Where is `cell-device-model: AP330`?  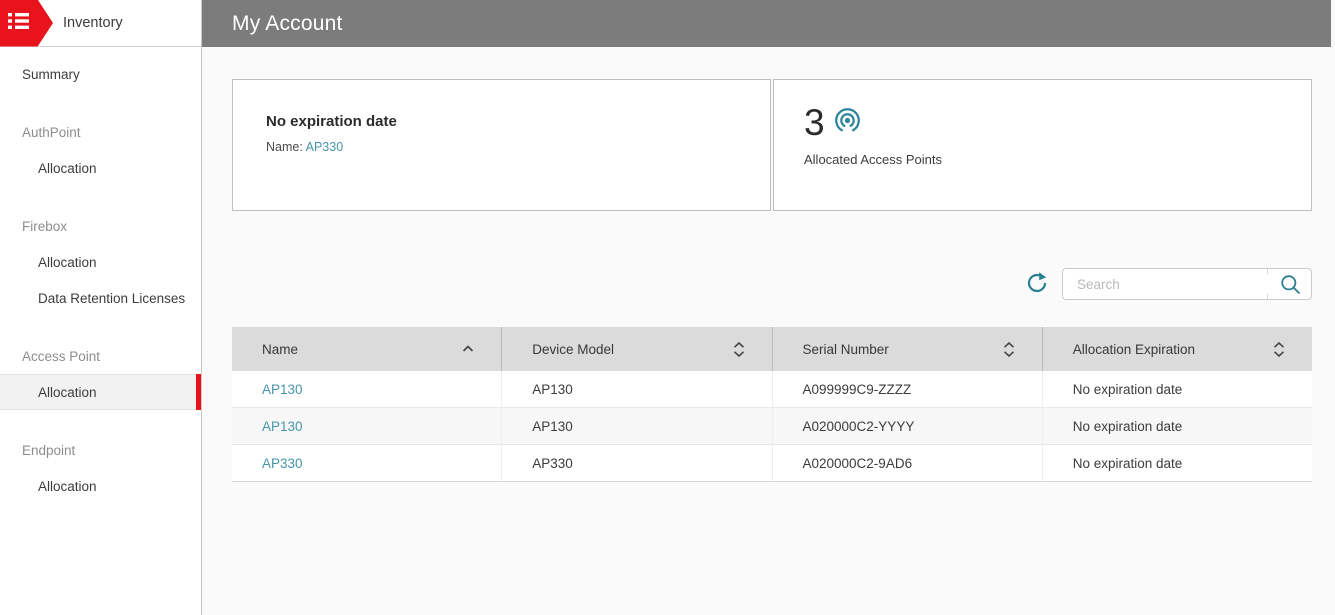 cell-device-model: AP330 is located at coordinates (636, 463).